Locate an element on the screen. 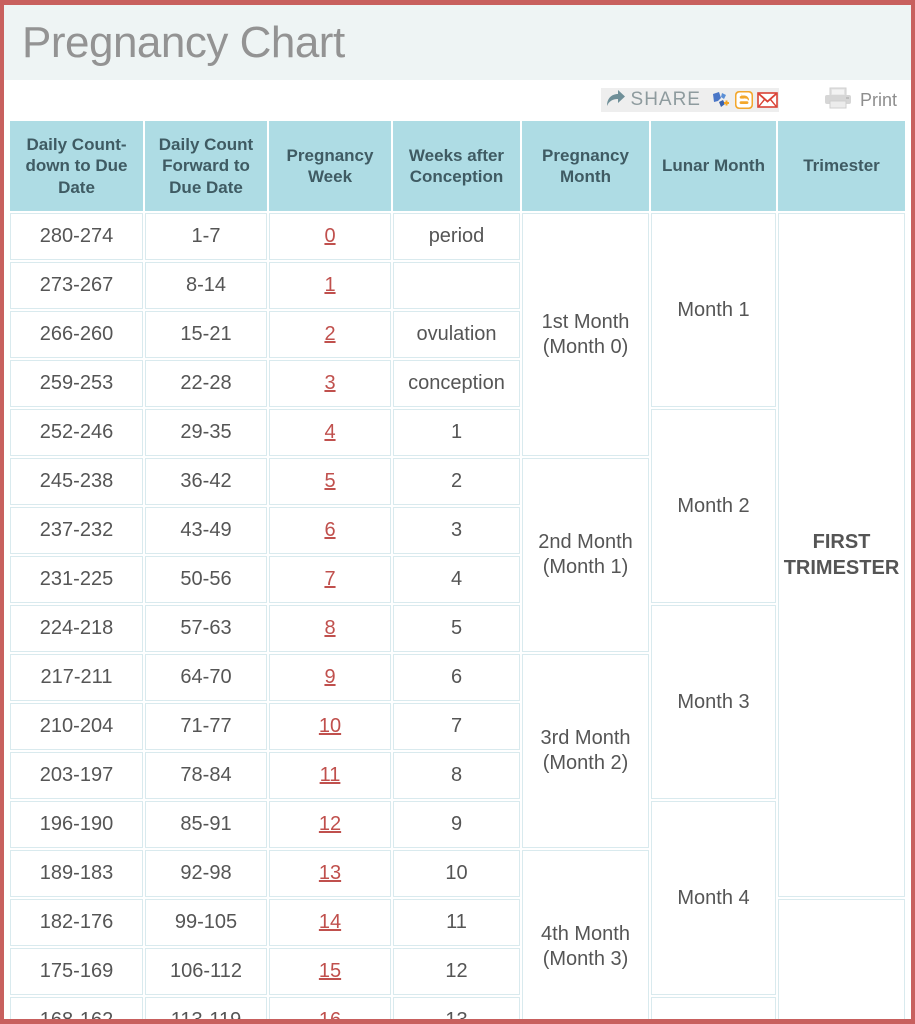  cell-daily-countdown: 280-274 is located at coordinates (76, 236).